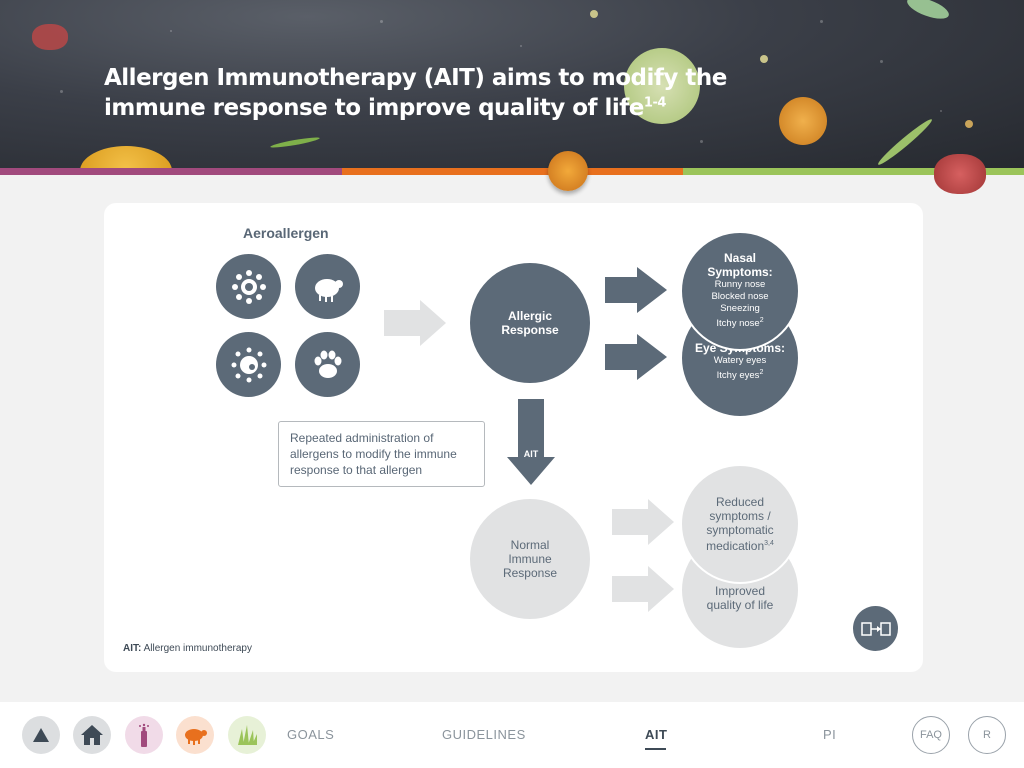 The height and width of the screenshot is (768, 1024). Describe the element at coordinates (248, 286) in the screenshot. I see `pollen-icon` at that location.